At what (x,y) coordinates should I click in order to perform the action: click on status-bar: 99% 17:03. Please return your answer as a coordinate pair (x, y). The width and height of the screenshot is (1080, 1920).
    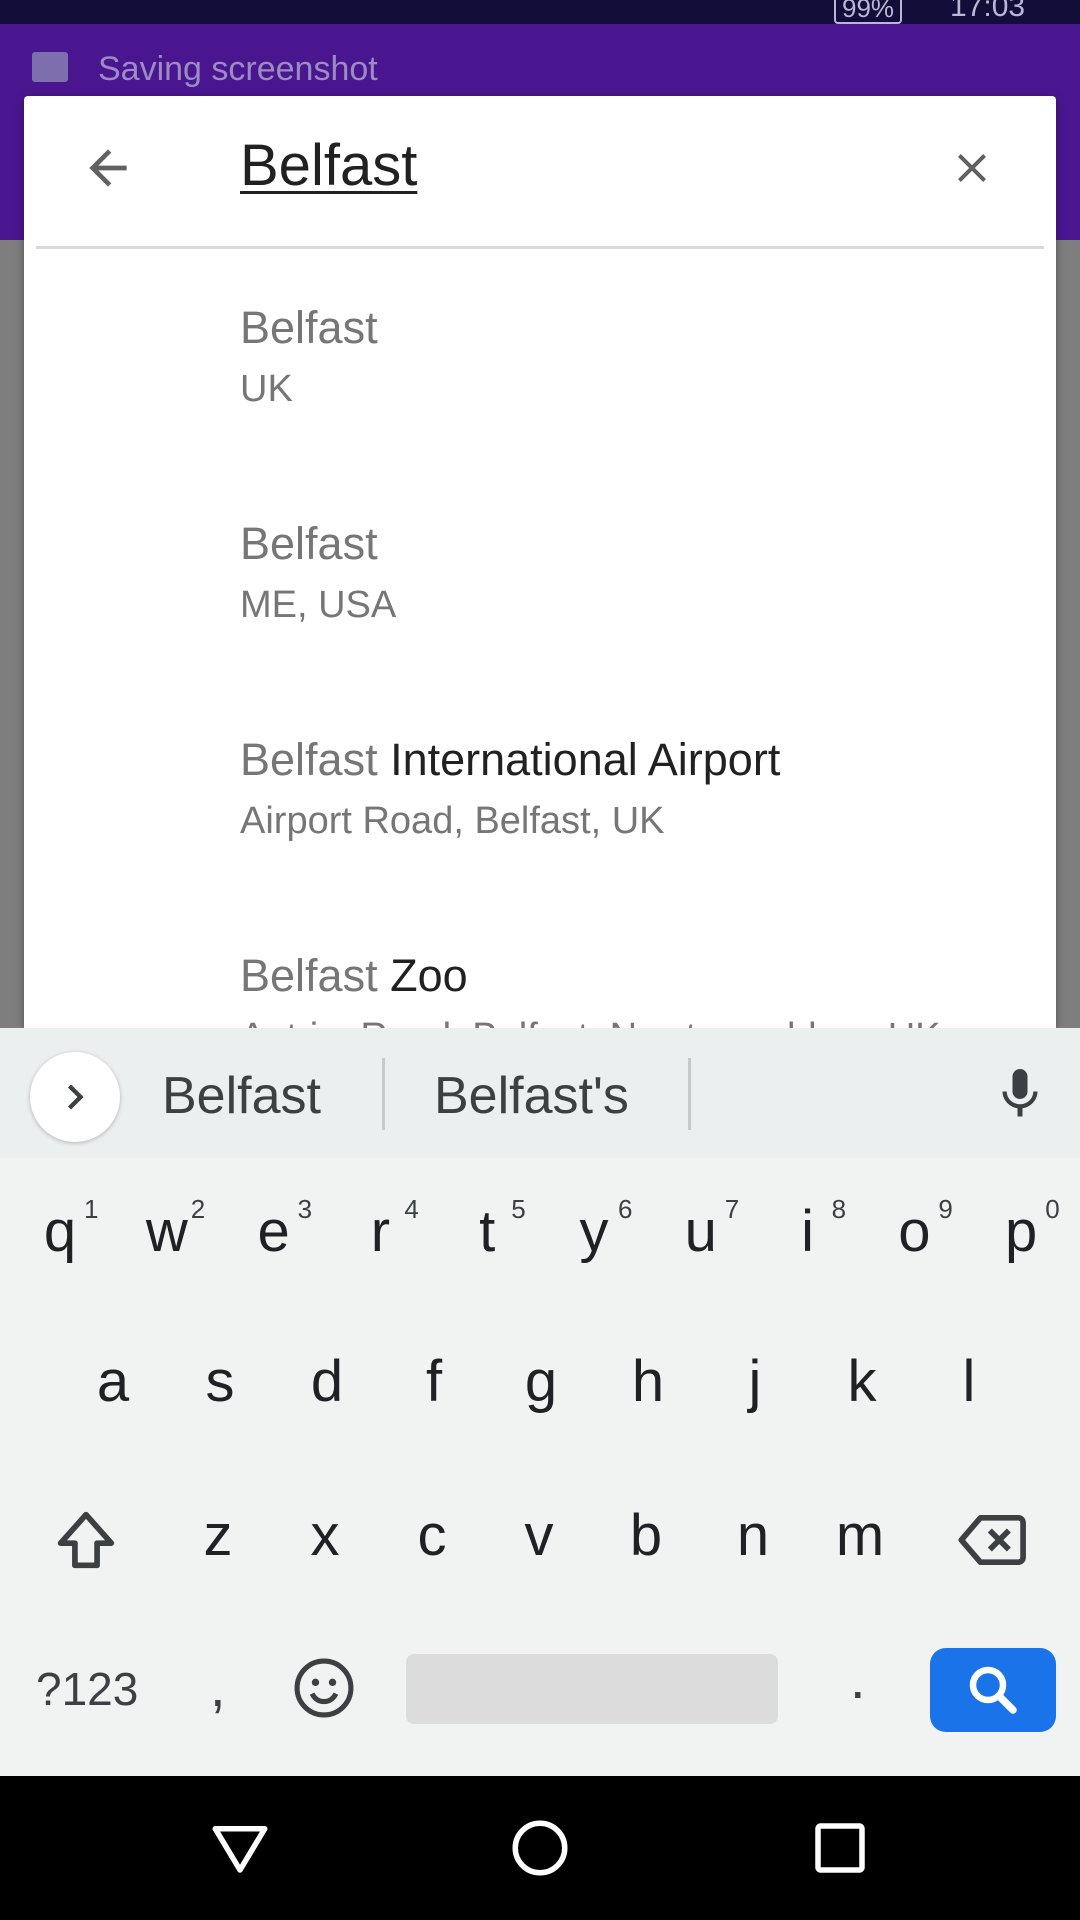
    Looking at the image, I should click on (540, 12).